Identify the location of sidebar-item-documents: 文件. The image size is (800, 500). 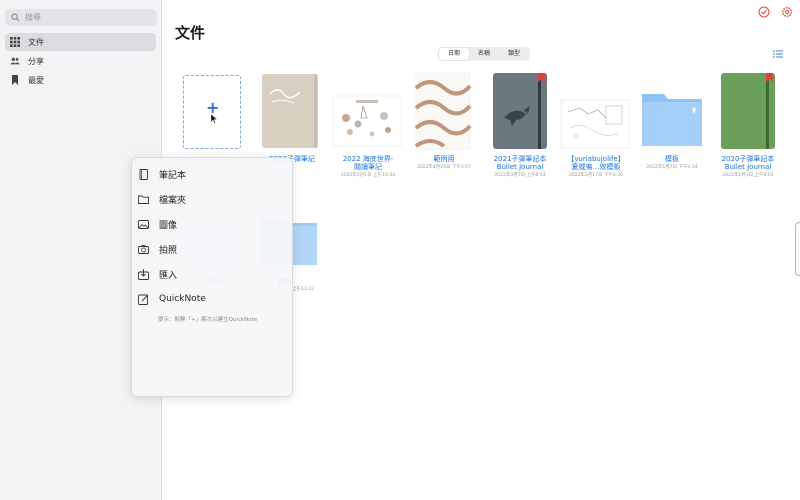
(80, 42).